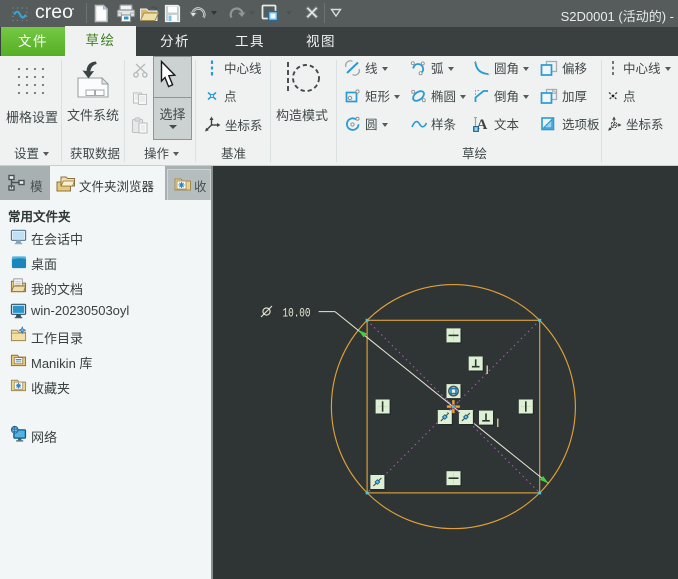 The width and height of the screenshot is (678, 579). What do you see at coordinates (297, 314) in the screenshot?
I see `svg-text: 10.00` at bounding box center [297, 314].